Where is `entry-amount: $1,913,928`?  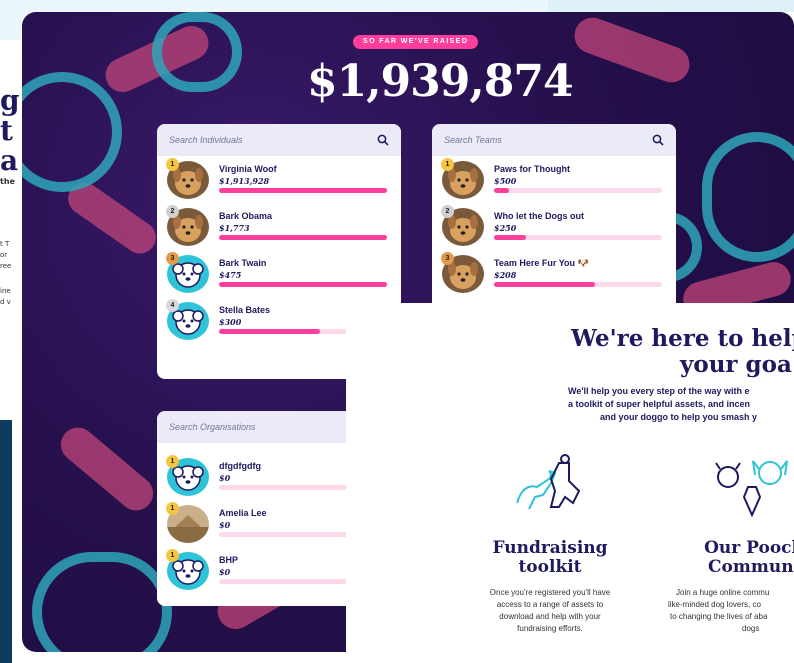
entry-amount: $1,913,928 is located at coordinates (244, 181).